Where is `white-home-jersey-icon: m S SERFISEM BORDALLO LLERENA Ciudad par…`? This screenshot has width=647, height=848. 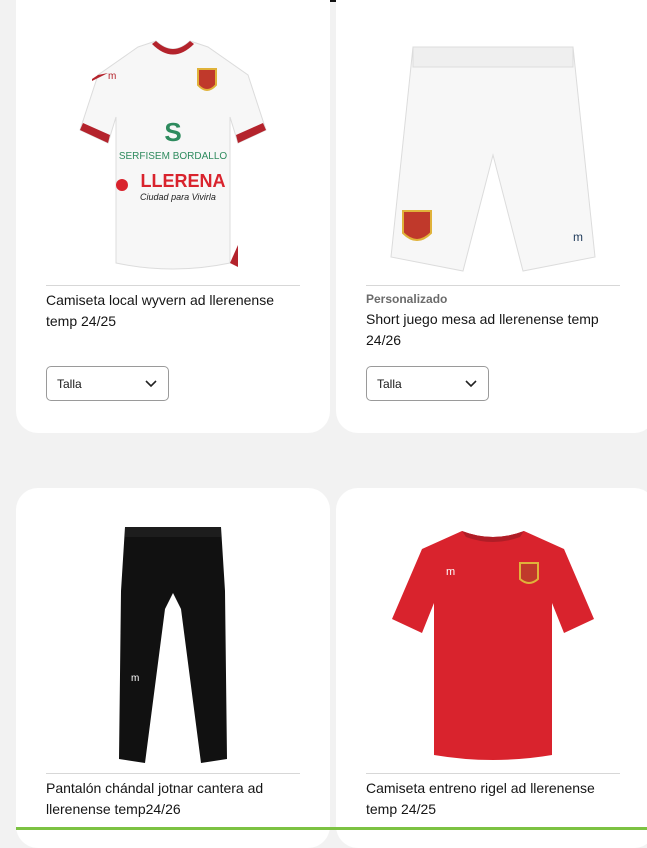
white-home-jersey-icon: m S SERFISEM BORDALLO LLERENA Ciudad par… is located at coordinates (173, 155).